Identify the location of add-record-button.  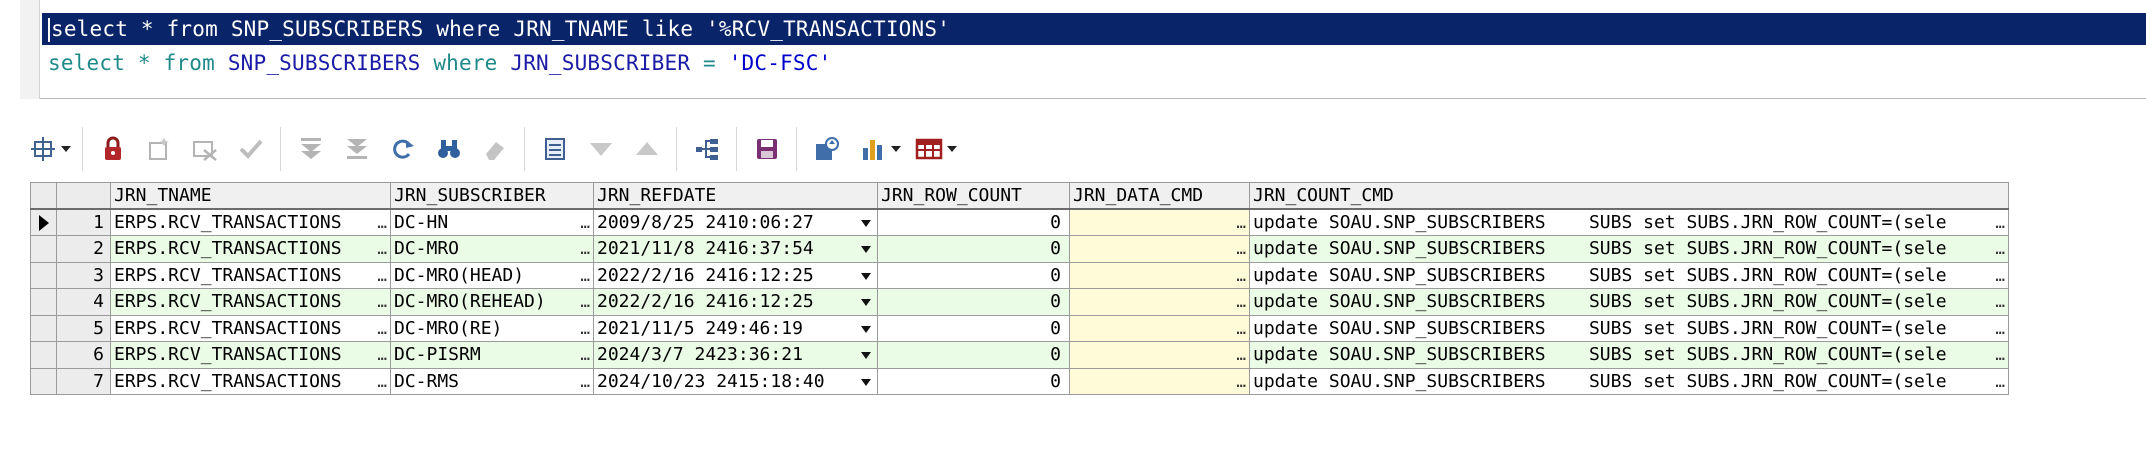
(159, 149).